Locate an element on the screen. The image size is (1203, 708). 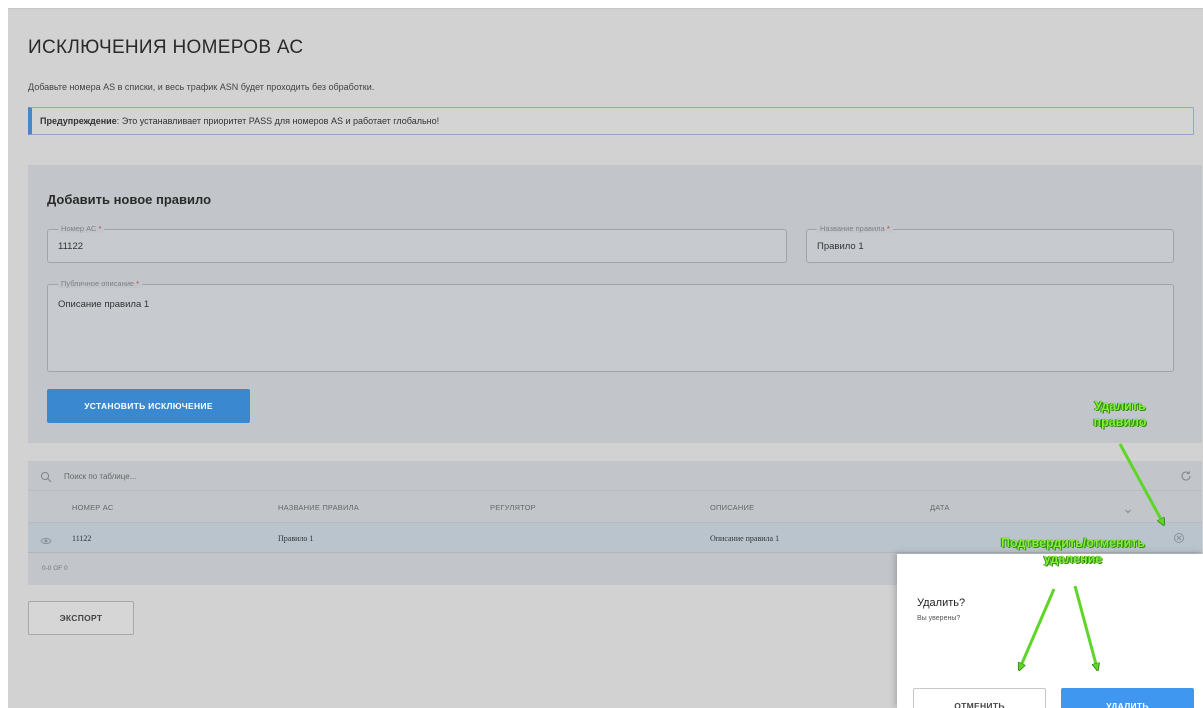
popup-text: Вы уверены? is located at coordinates (939, 618).